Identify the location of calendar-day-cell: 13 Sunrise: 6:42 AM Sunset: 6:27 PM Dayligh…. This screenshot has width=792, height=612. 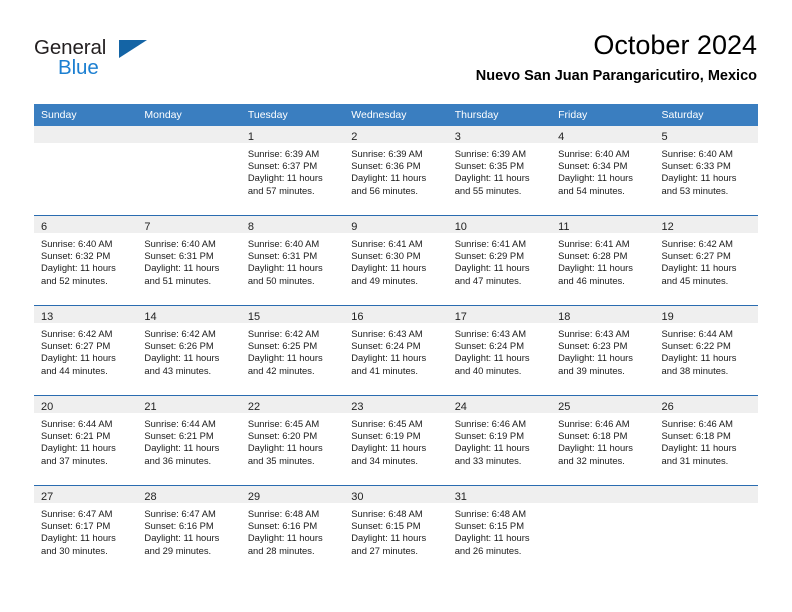
(86, 350).